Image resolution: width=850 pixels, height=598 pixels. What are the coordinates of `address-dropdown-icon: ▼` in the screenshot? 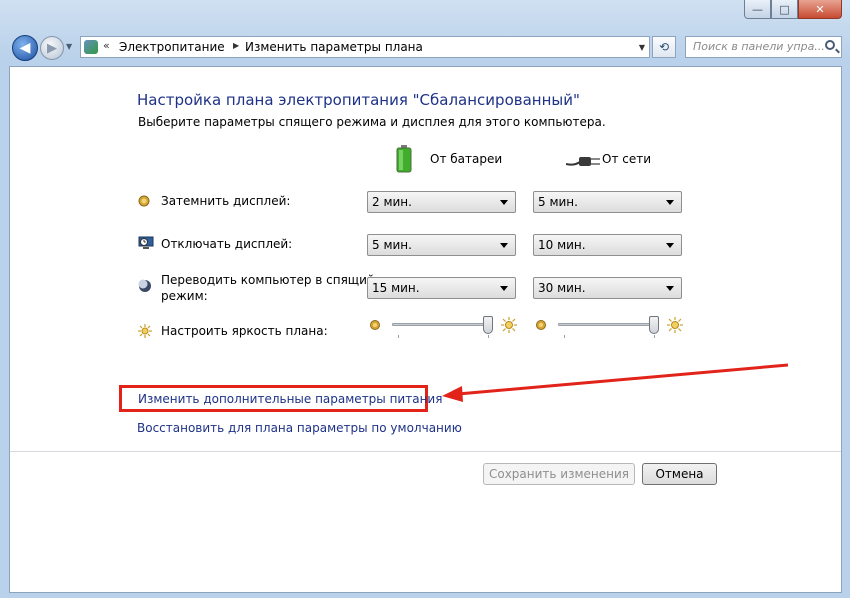 It's located at (642, 47).